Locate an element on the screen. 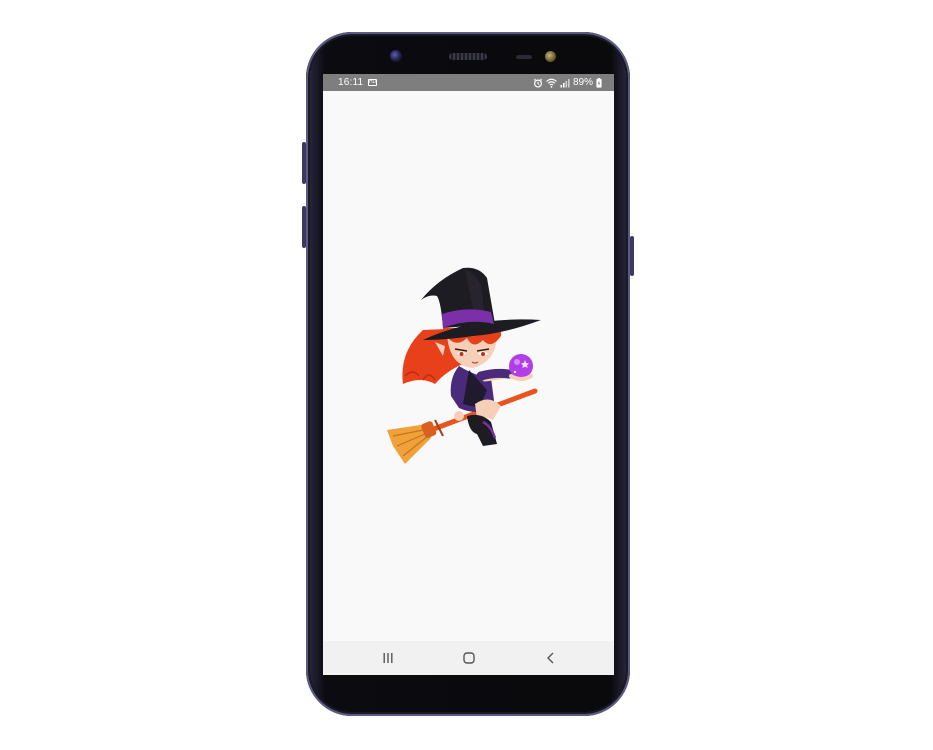 This screenshot has height=750, width=933. status-time: 16:11 is located at coordinates (351, 82).